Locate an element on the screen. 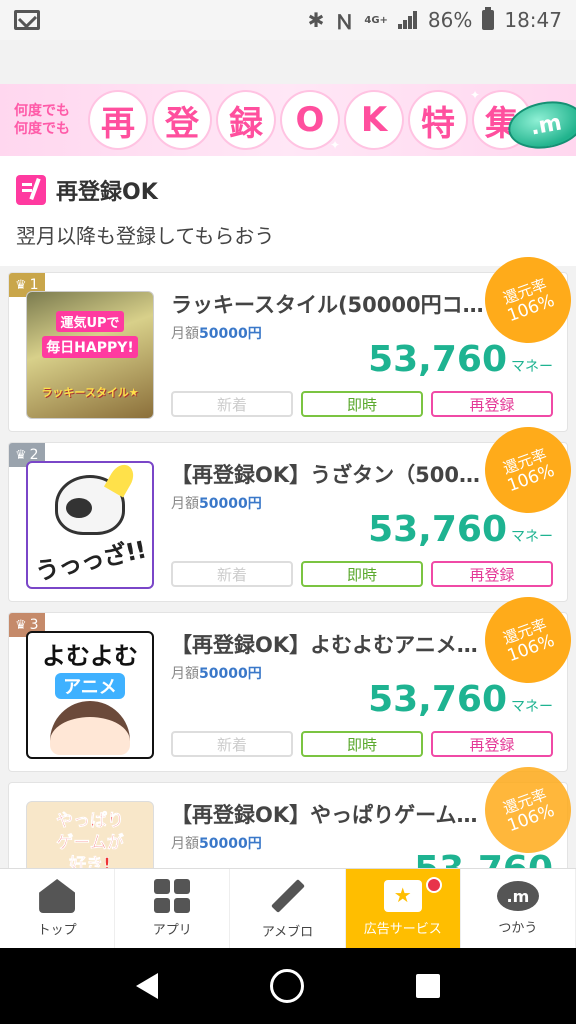 The image size is (576, 1024). offer-thumbnail: よむよむ アニメ is located at coordinates (90, 695).